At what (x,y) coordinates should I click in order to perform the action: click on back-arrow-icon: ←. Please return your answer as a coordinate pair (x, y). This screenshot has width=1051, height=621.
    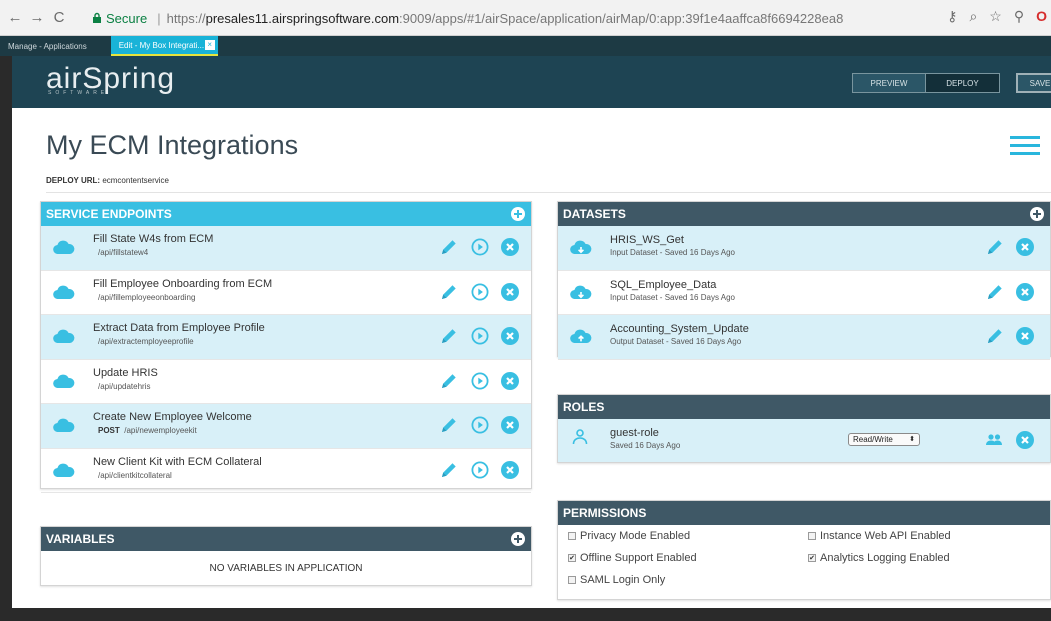
    Looking at the image, I should click on (15, 18).